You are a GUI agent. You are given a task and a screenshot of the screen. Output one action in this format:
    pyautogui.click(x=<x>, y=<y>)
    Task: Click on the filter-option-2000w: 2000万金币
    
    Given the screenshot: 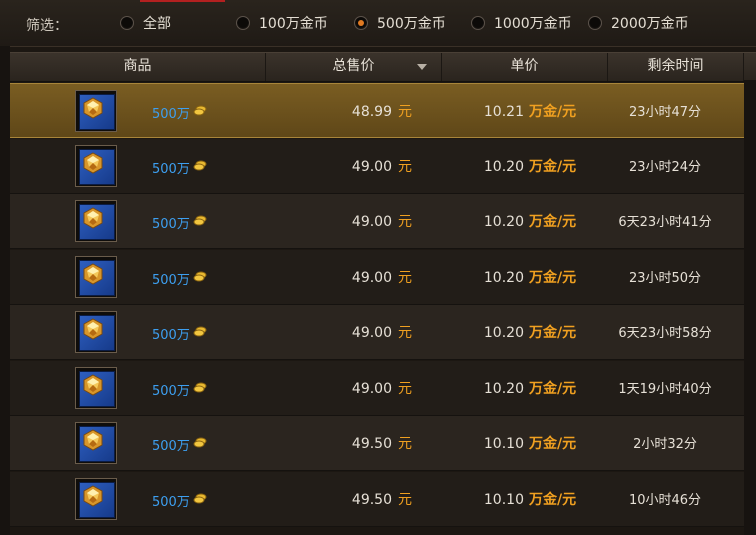 What is the action you would take?
    pyautogui.click(x=638, y=23)
    